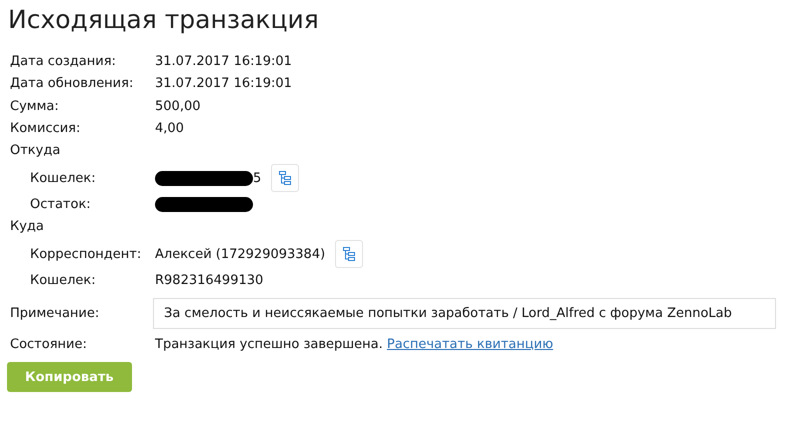 This screenshot has width=786, height=437. I want to click on note-field: За смелость и неиссякаемые попытки заработать / Lord_Alfred с форума ZennoLab, so click(464, 313).